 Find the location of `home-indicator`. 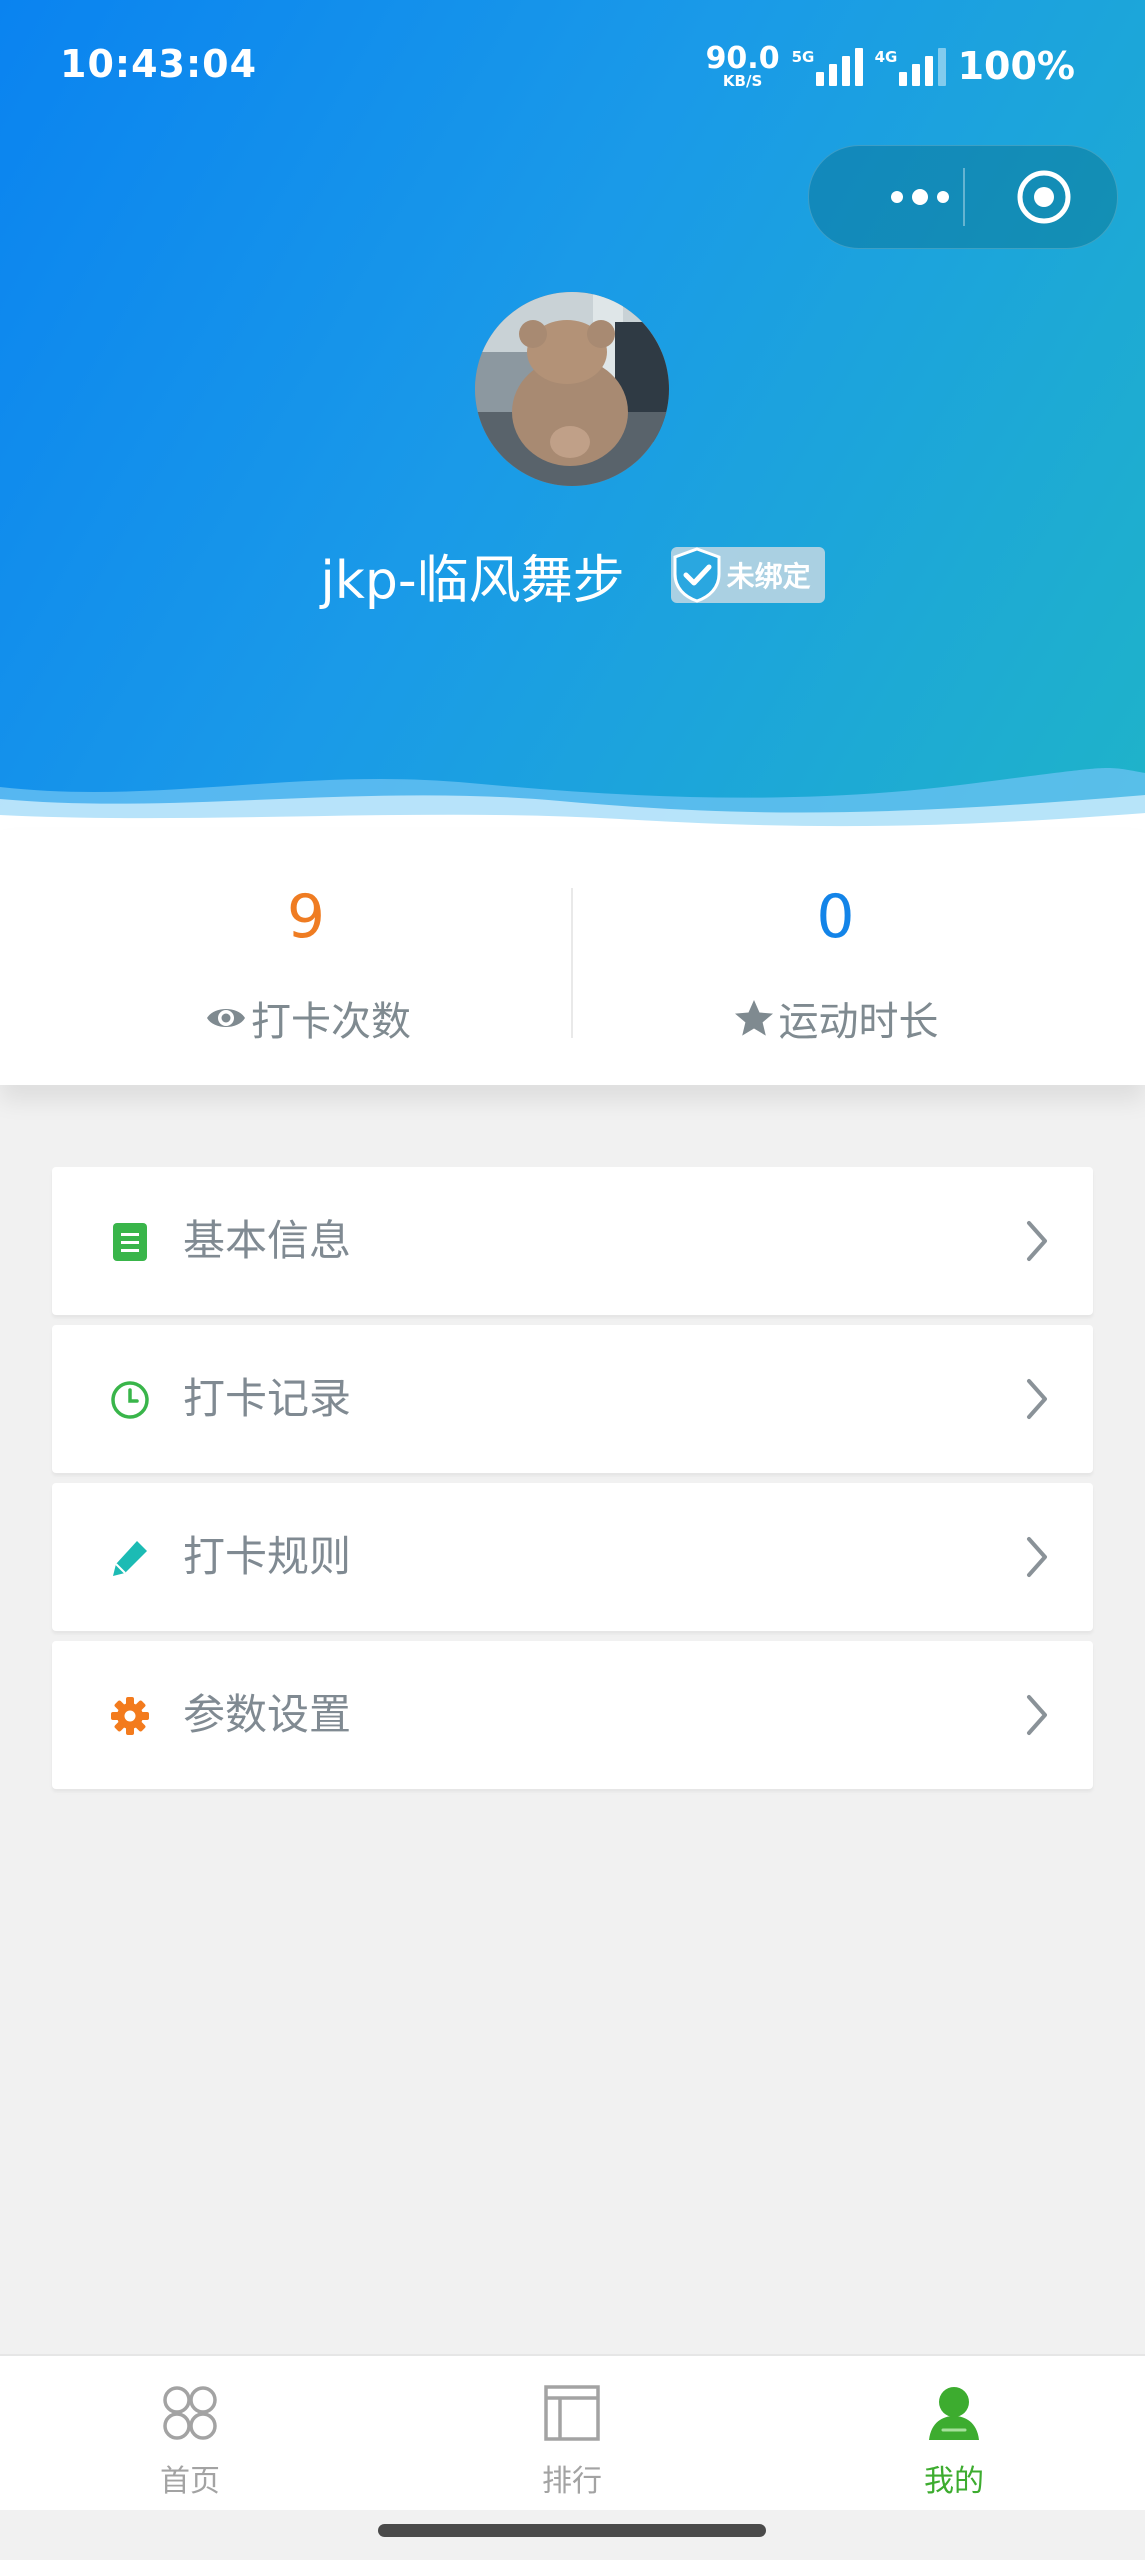

home-indicator is located at coordinates (572, 2530).